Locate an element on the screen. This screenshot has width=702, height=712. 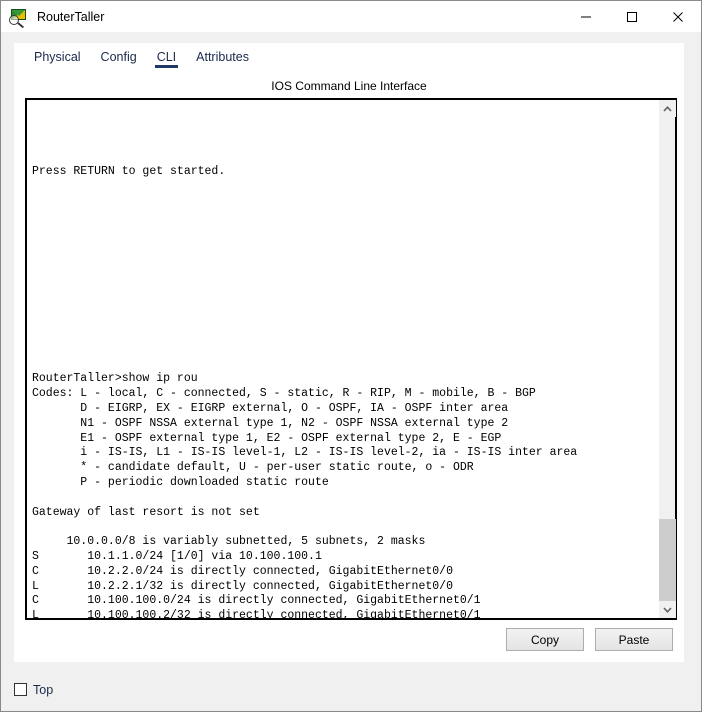
maximize-button is located at coordinates (632, 16).